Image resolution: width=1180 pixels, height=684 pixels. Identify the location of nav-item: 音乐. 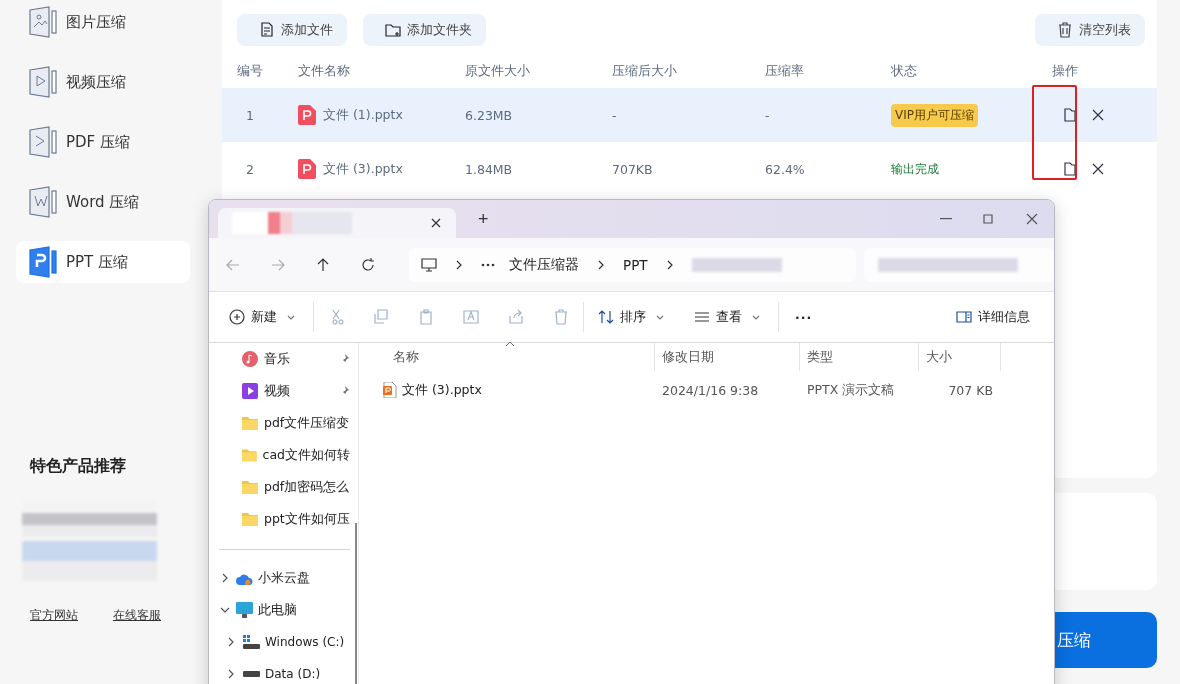
(283, 359).